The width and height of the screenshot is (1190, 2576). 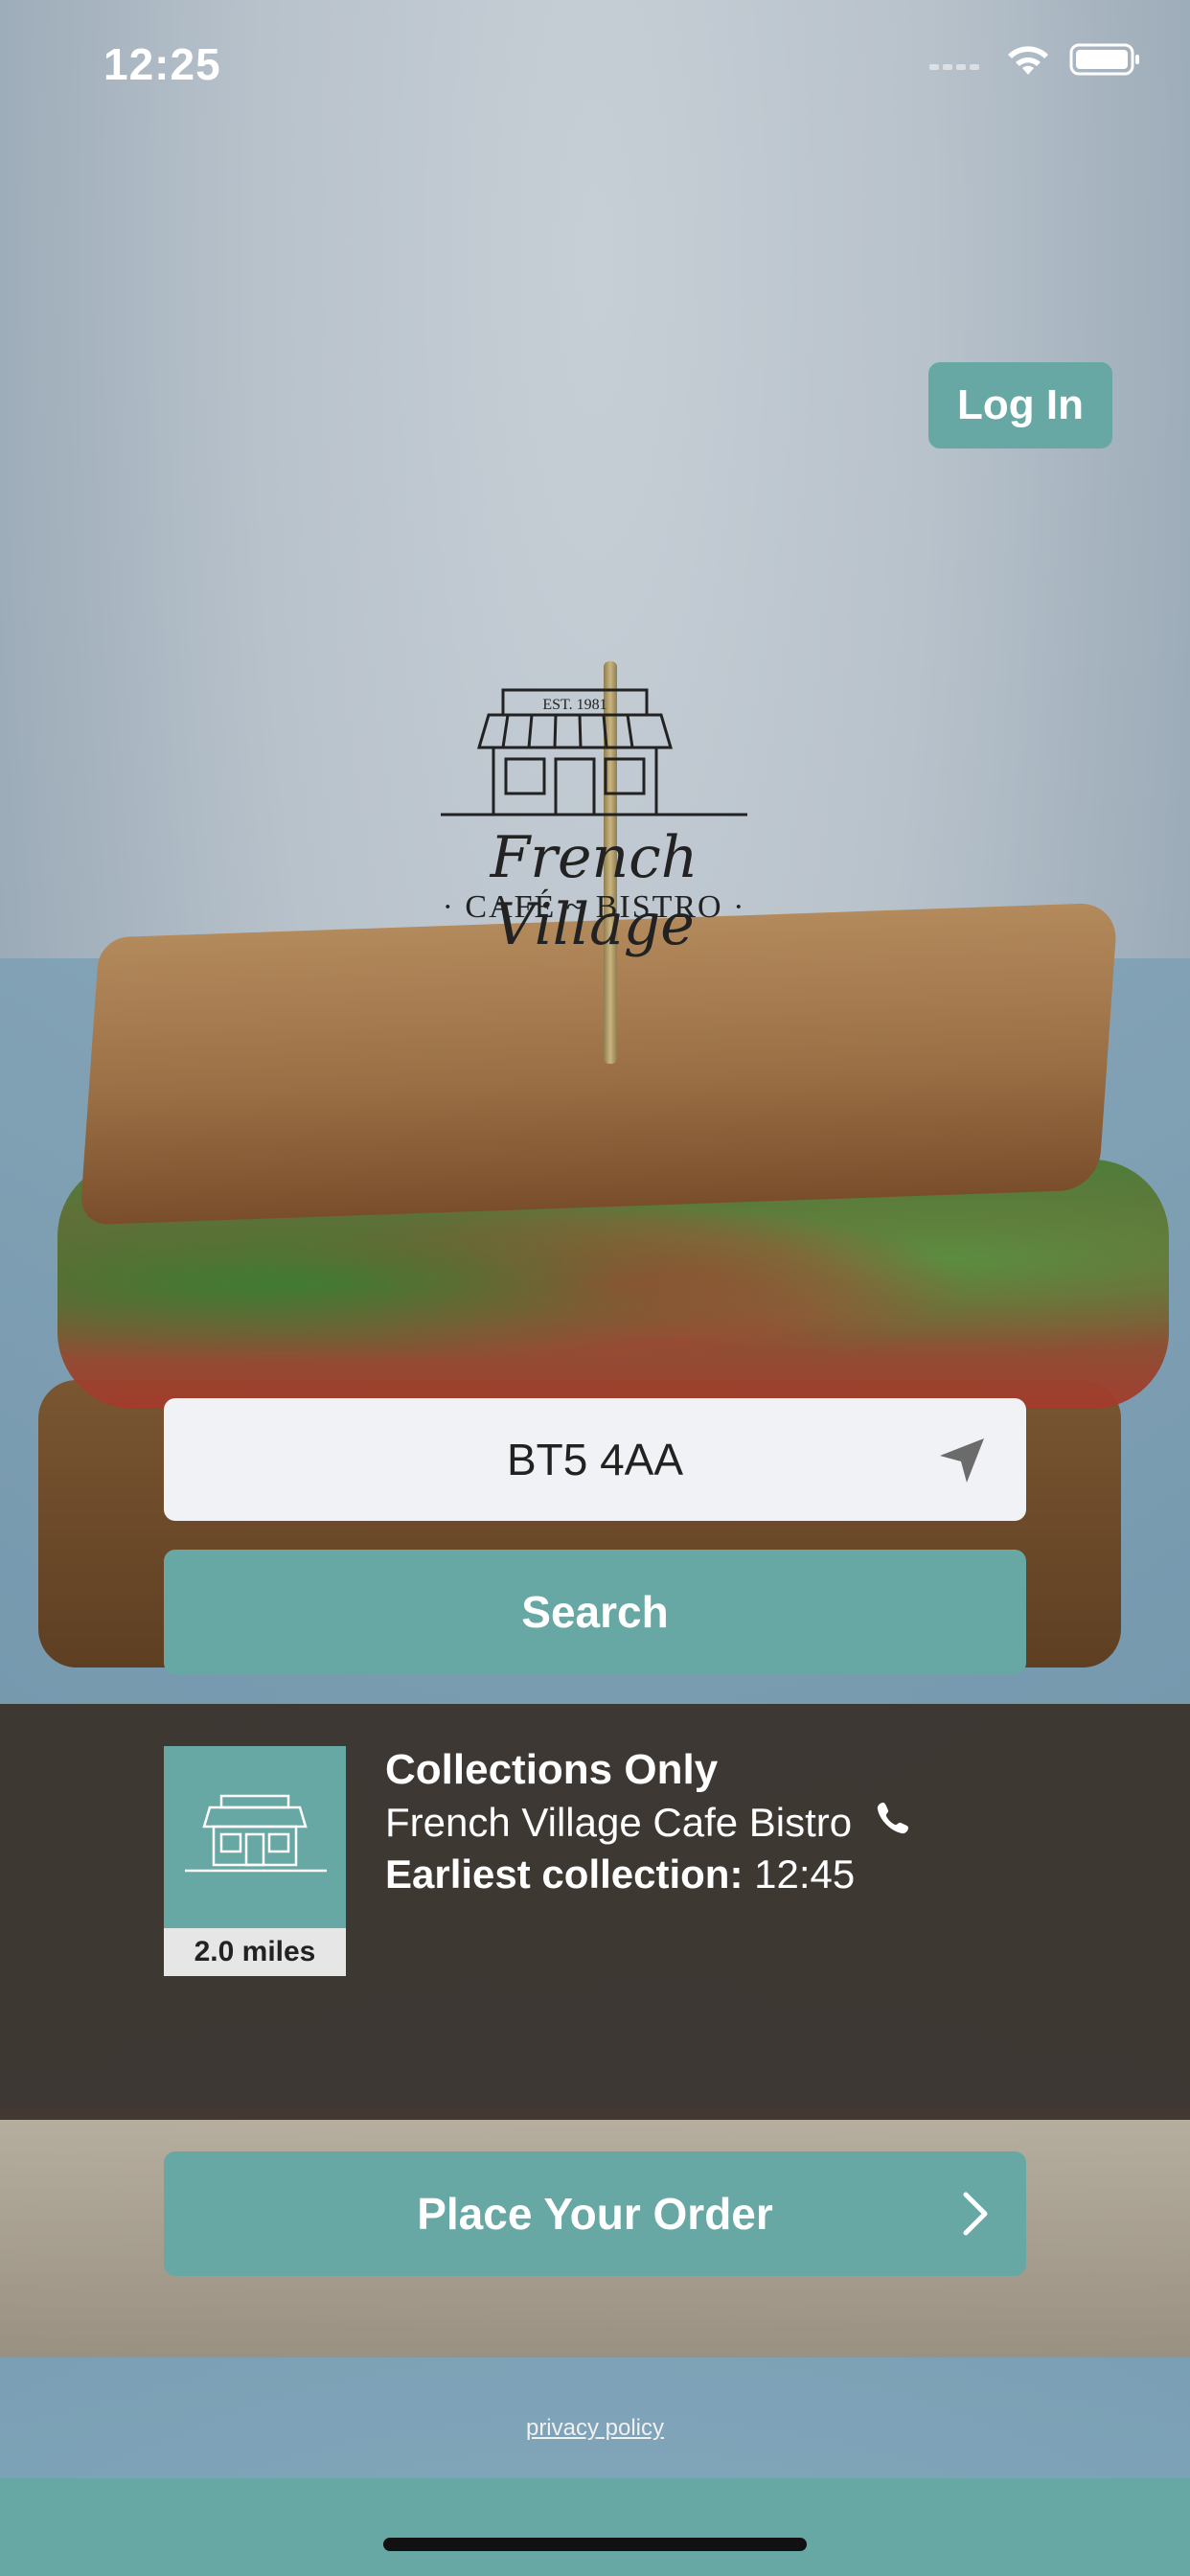 I want to click on logo-est: EST. 1981, so click(x=574, y=705).